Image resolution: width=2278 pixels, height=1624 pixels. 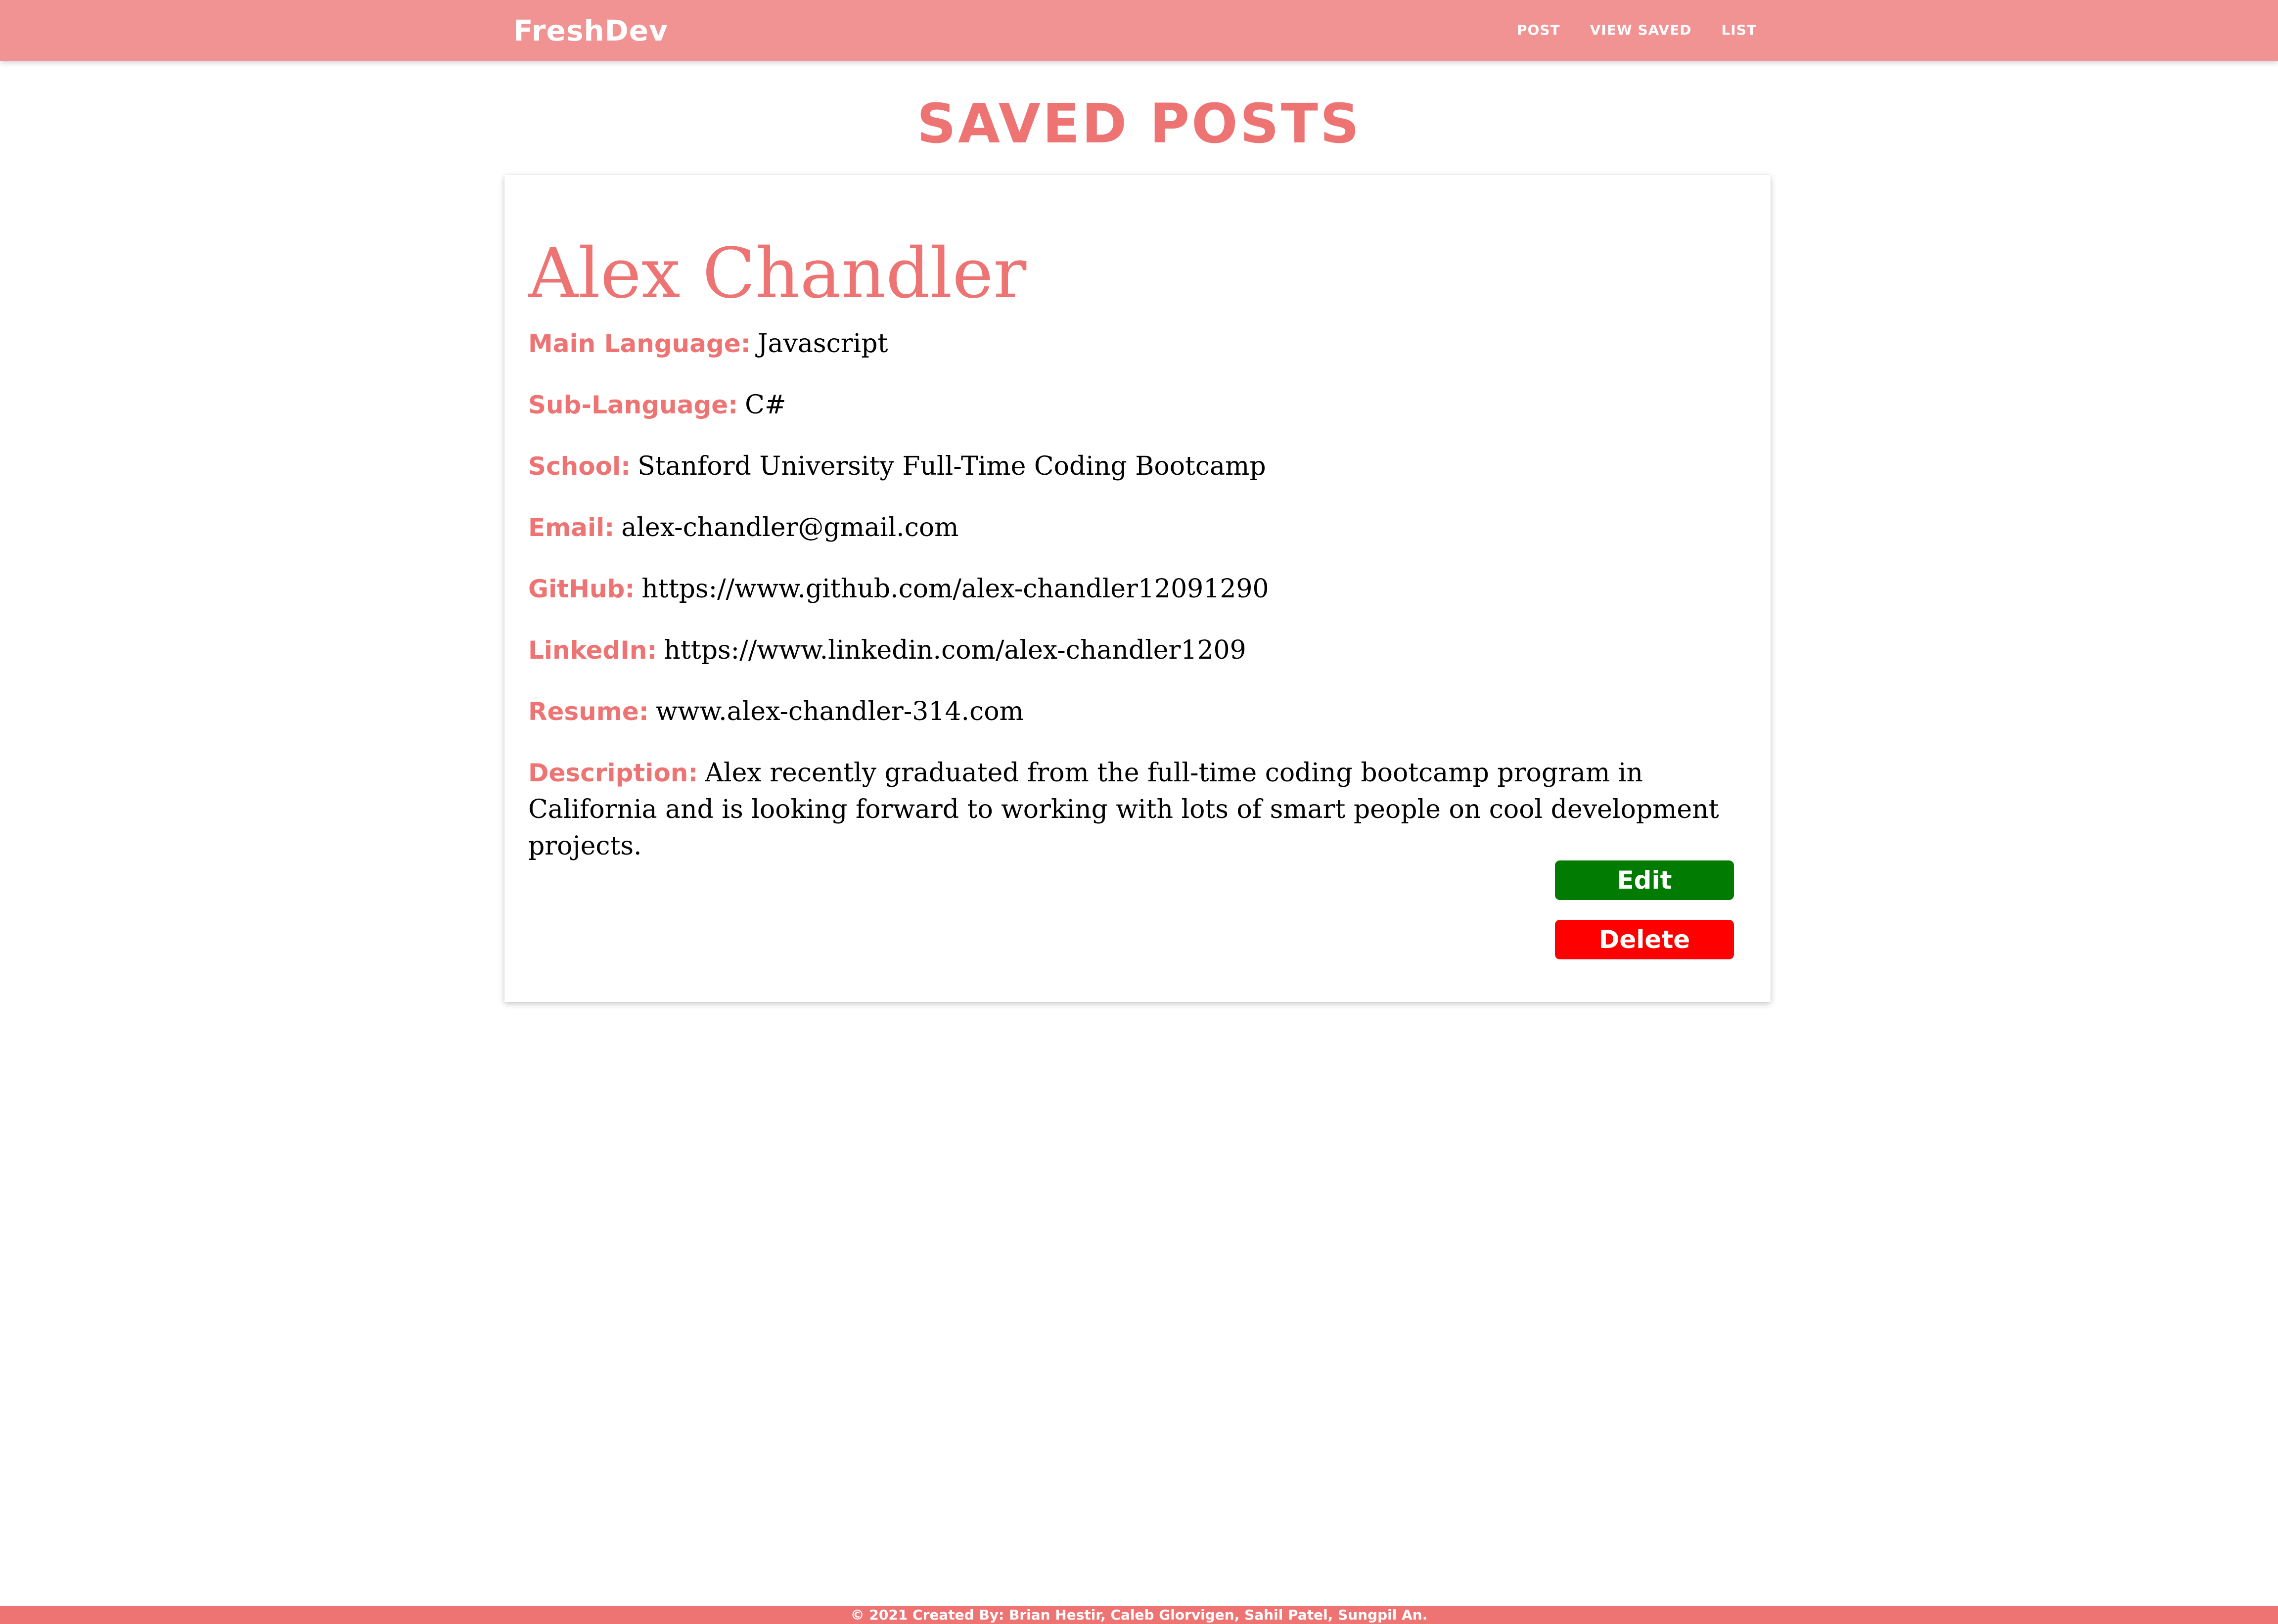 I want to click on field-value: C#, so click(x=766, y=405).